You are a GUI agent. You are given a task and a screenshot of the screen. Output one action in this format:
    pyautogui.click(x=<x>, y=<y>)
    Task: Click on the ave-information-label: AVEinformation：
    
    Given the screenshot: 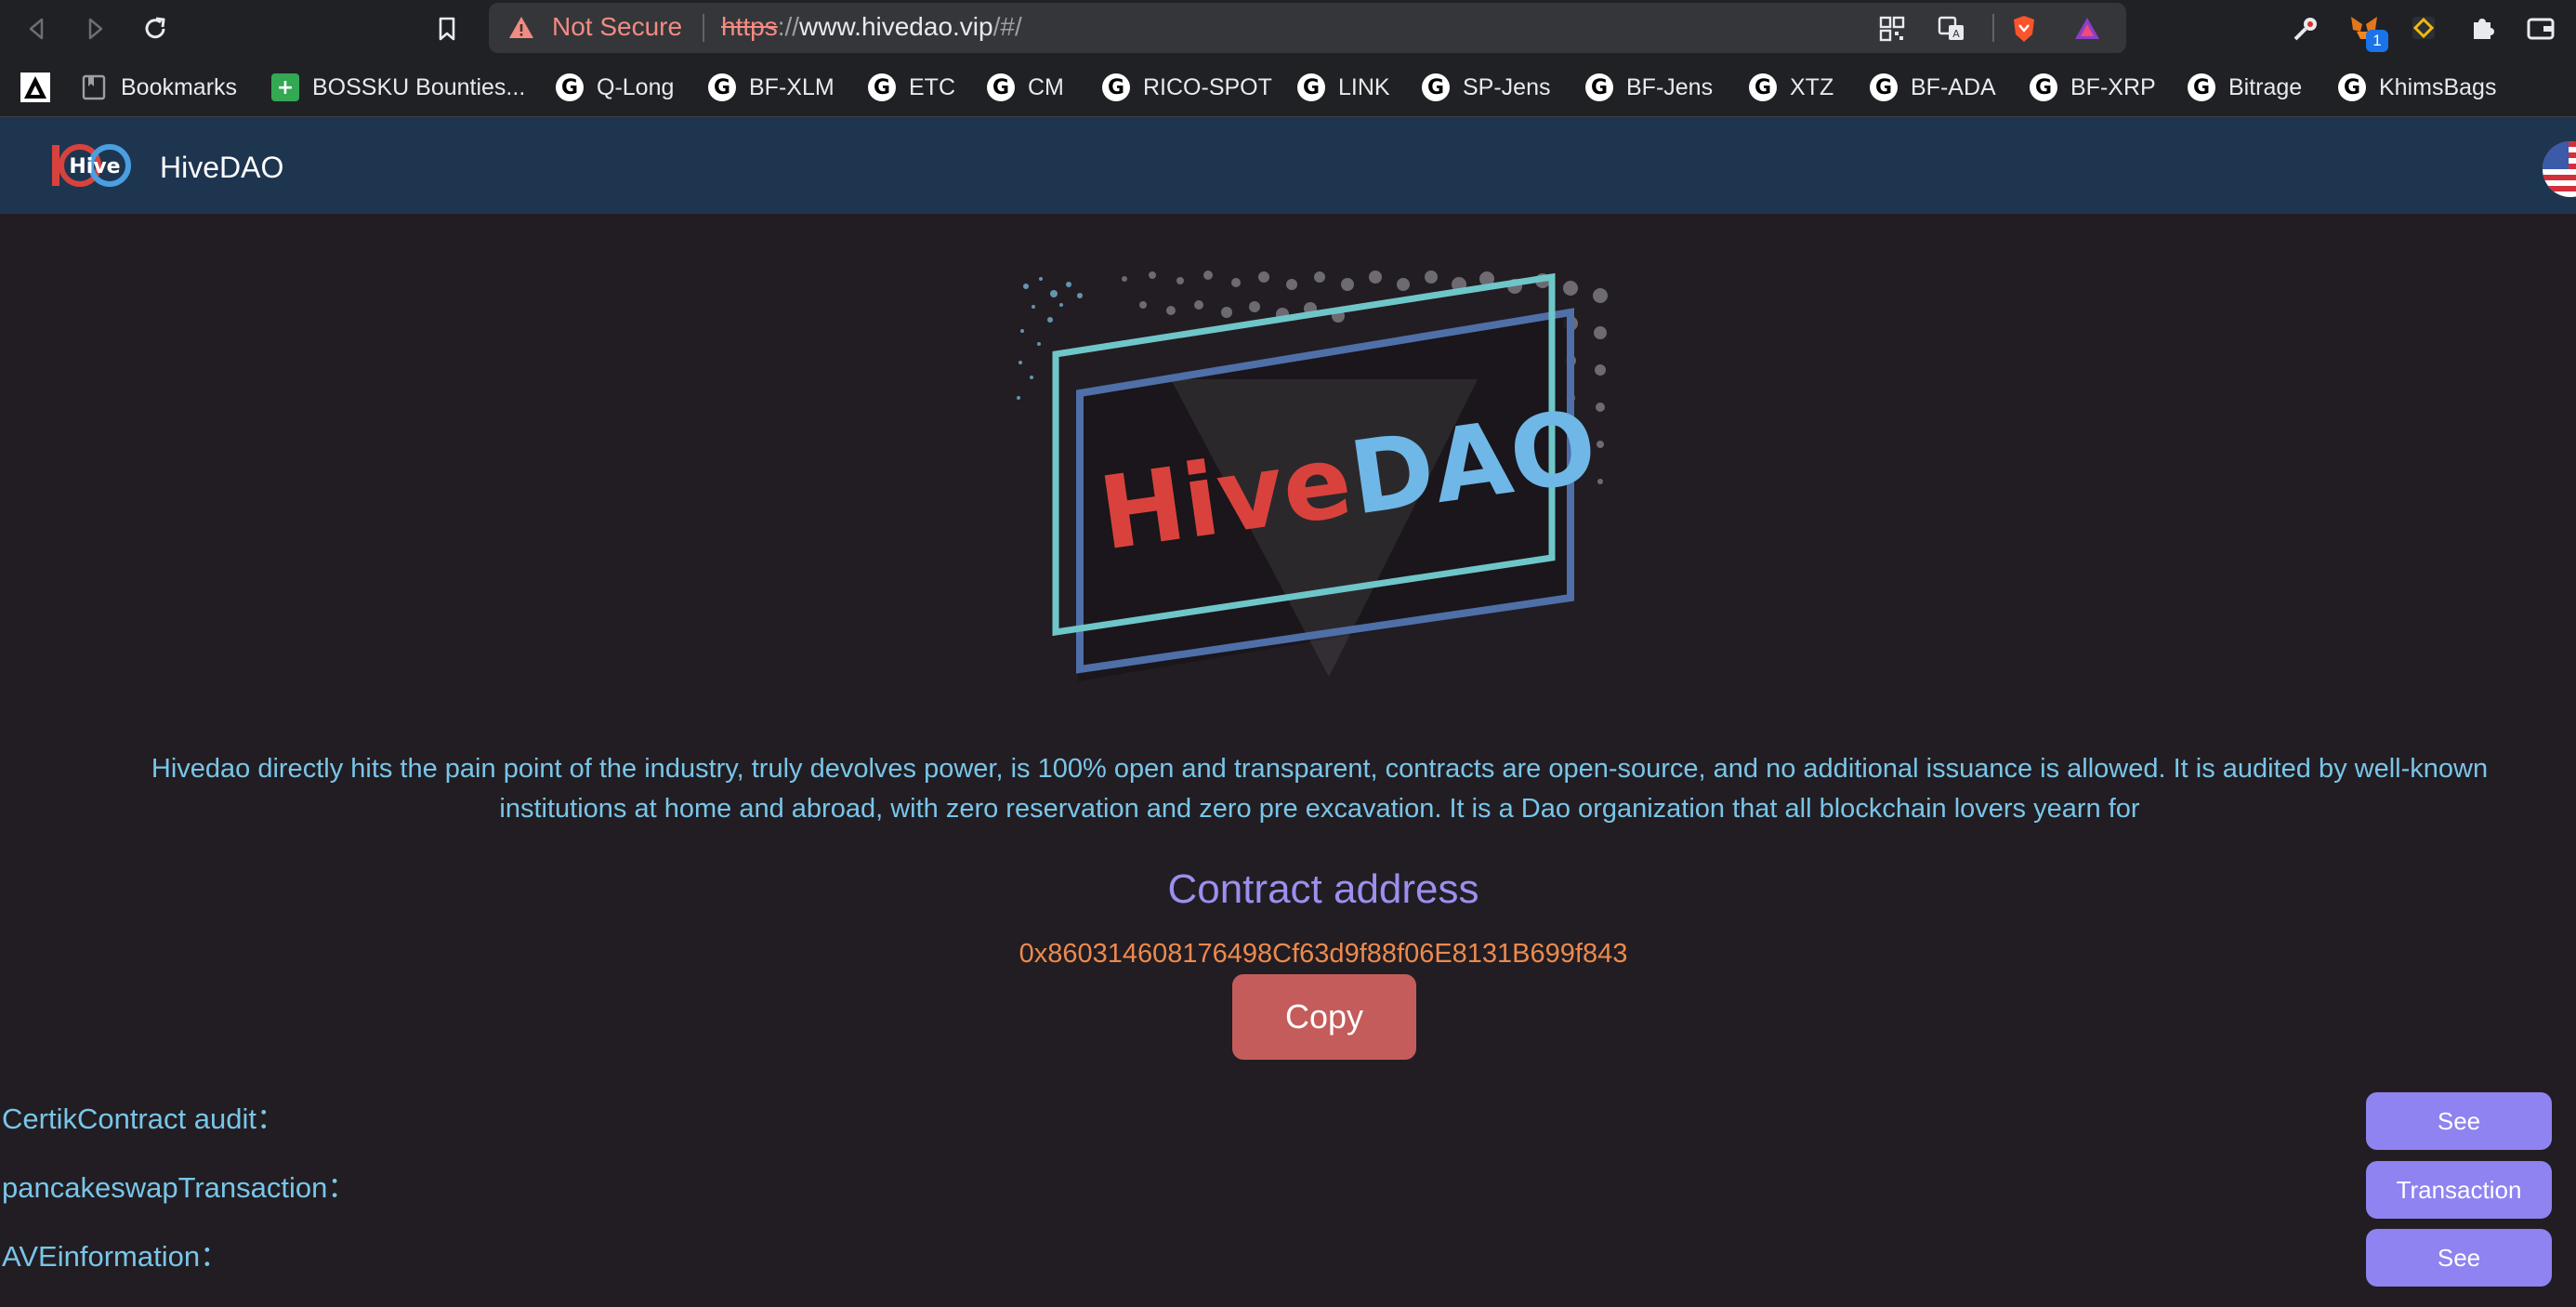 What is the action you would take?
    pyautogui.click(x=116, y=1256)
    